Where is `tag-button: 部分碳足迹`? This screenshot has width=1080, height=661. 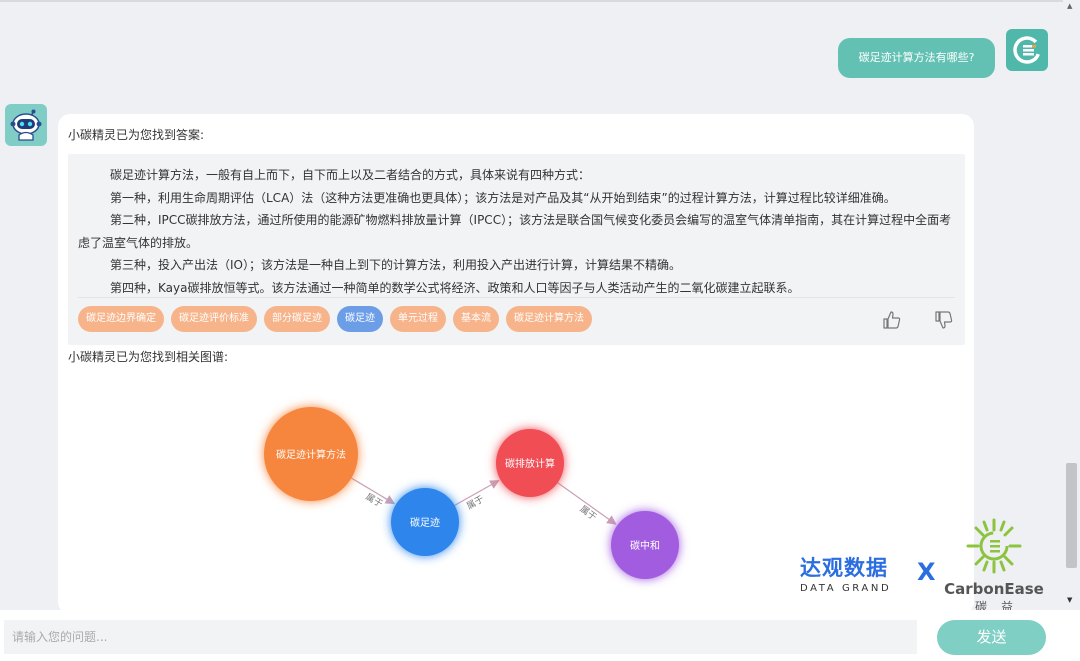
tag-button: 部分碳足迹 is located at coordinates (297, 319).